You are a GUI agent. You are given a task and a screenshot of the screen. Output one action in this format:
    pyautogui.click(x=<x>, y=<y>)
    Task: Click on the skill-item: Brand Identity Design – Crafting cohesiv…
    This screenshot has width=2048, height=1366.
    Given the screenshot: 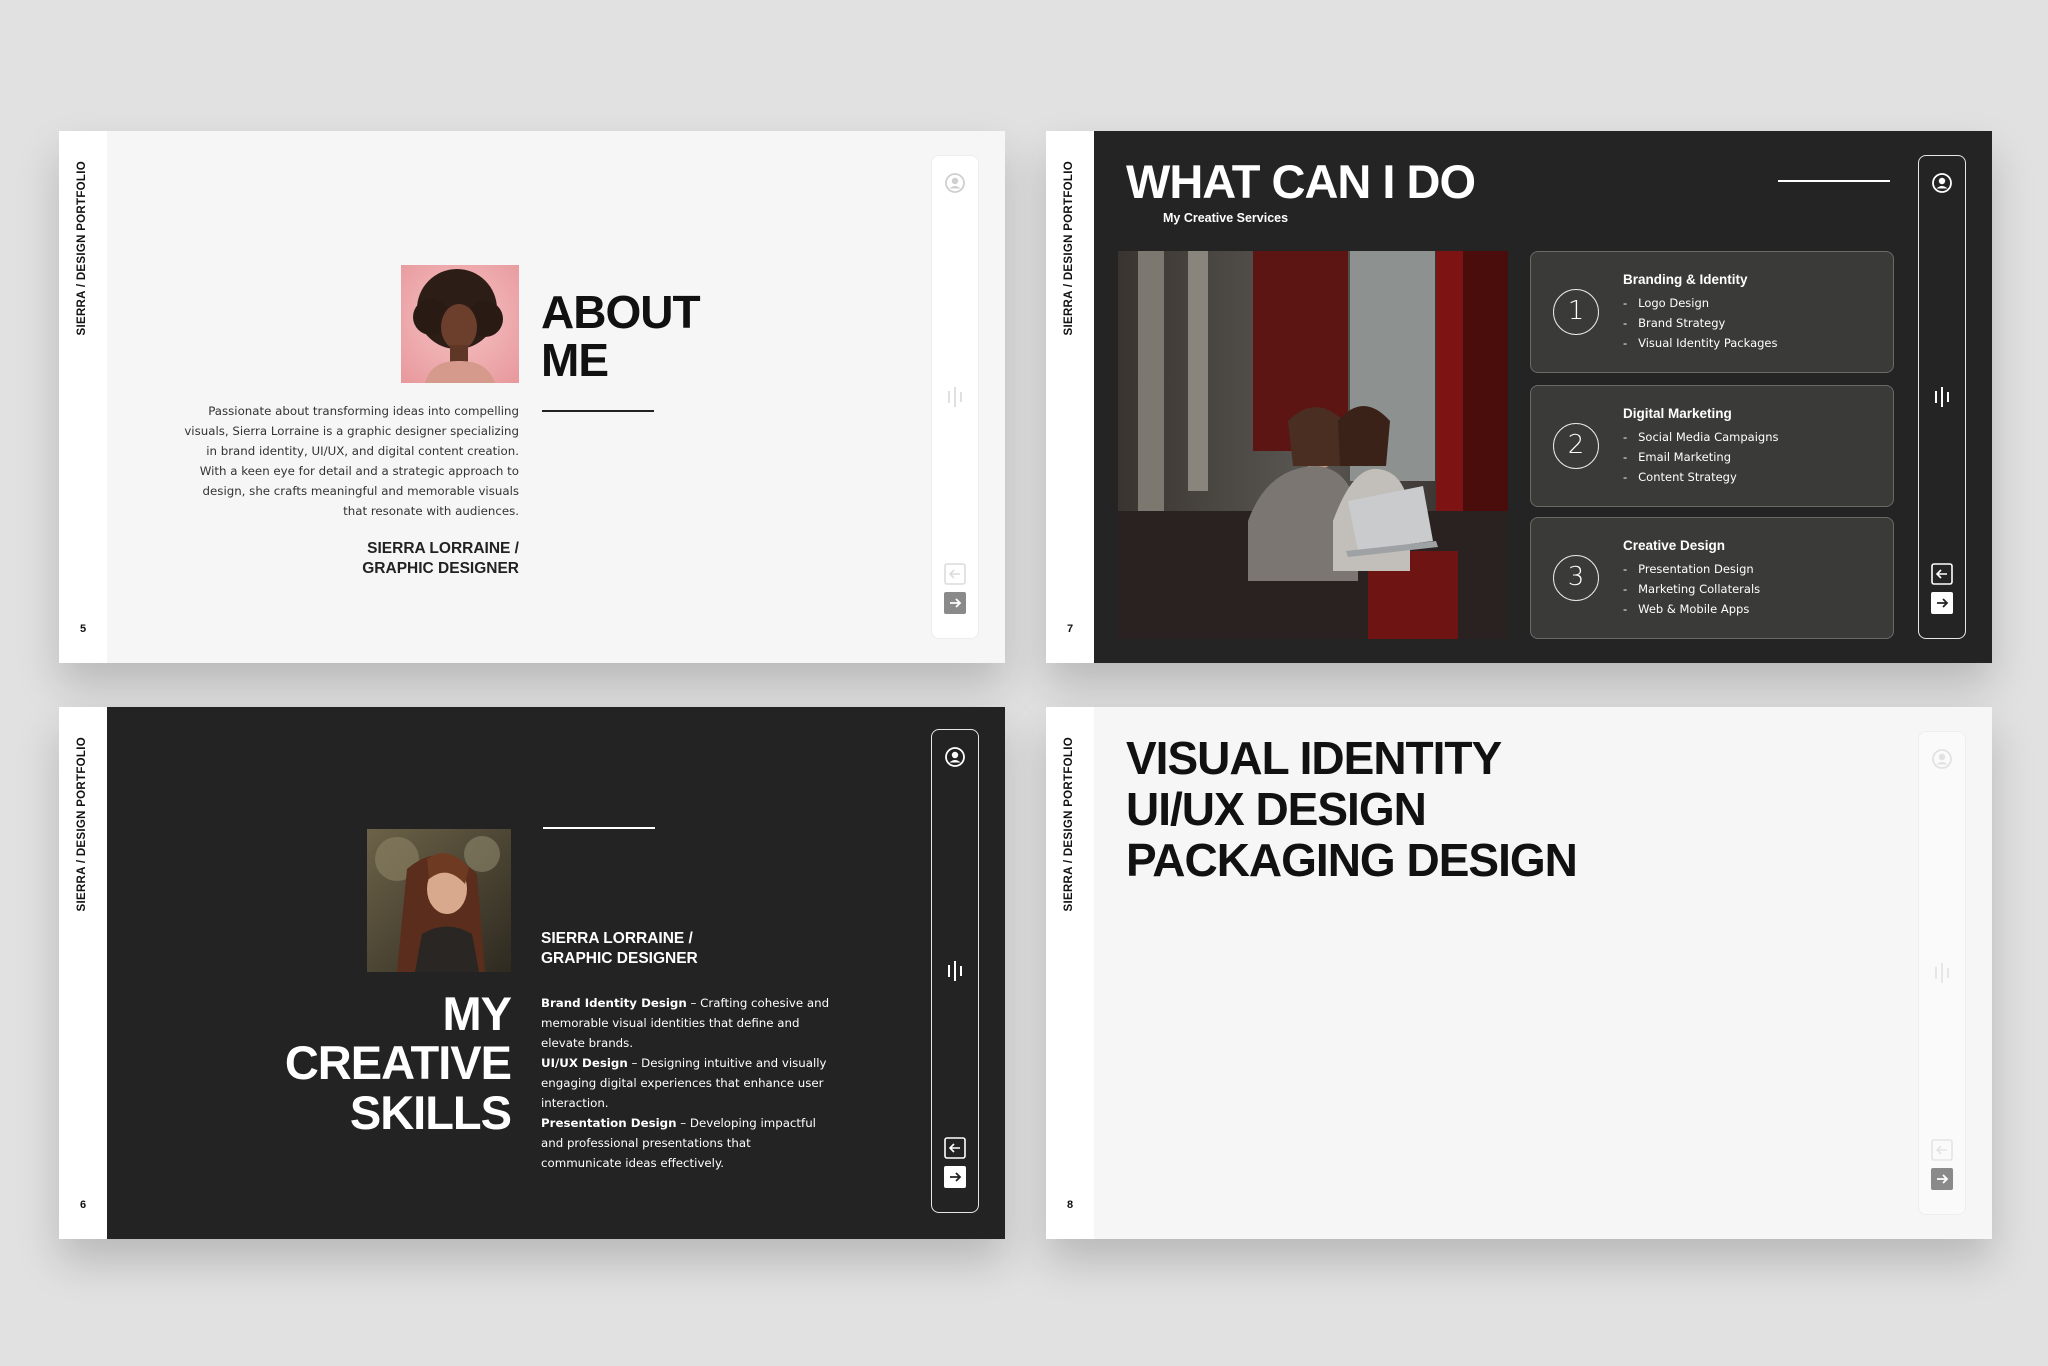 What is the action you would take?
    pyautogui.click(x=685, y=1023)
    